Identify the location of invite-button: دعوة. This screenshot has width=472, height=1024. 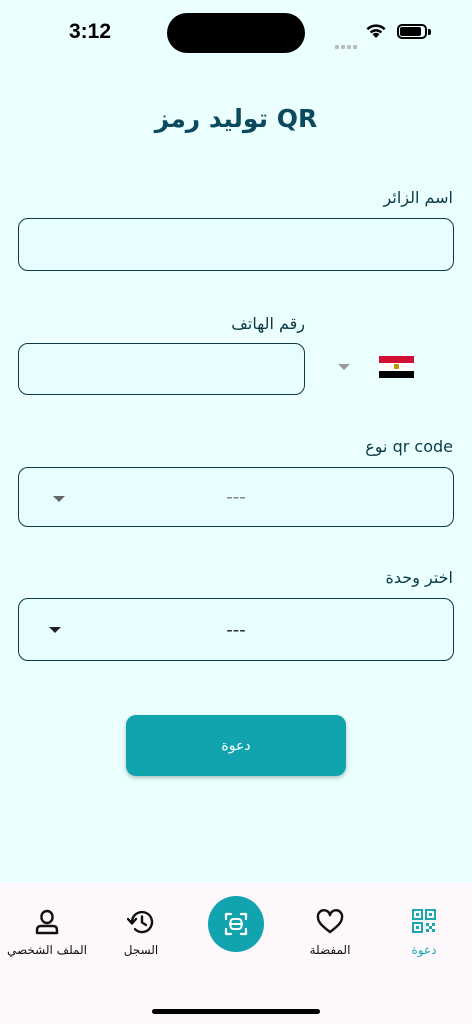
(236, 745).